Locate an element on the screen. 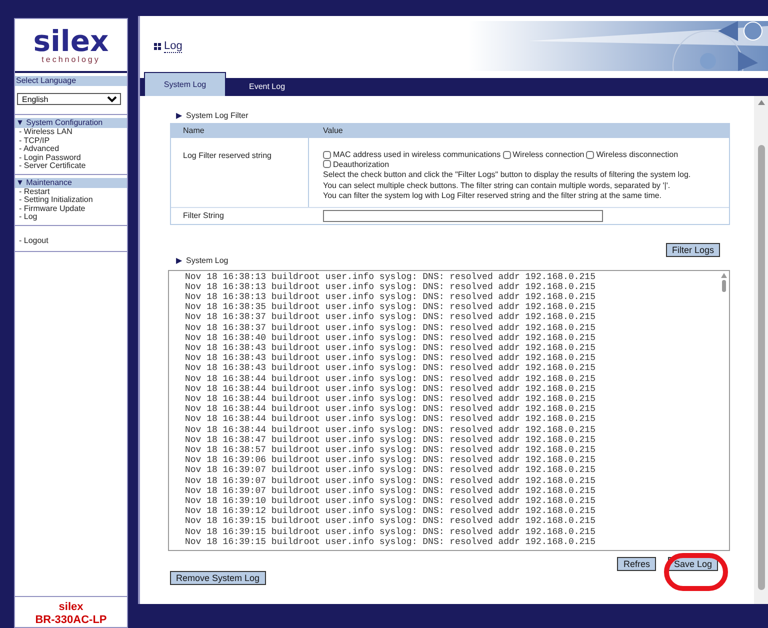 This screenshot has width=768, height=628. field-label: Log Filter reserved string is located at coordinates (227, 155).